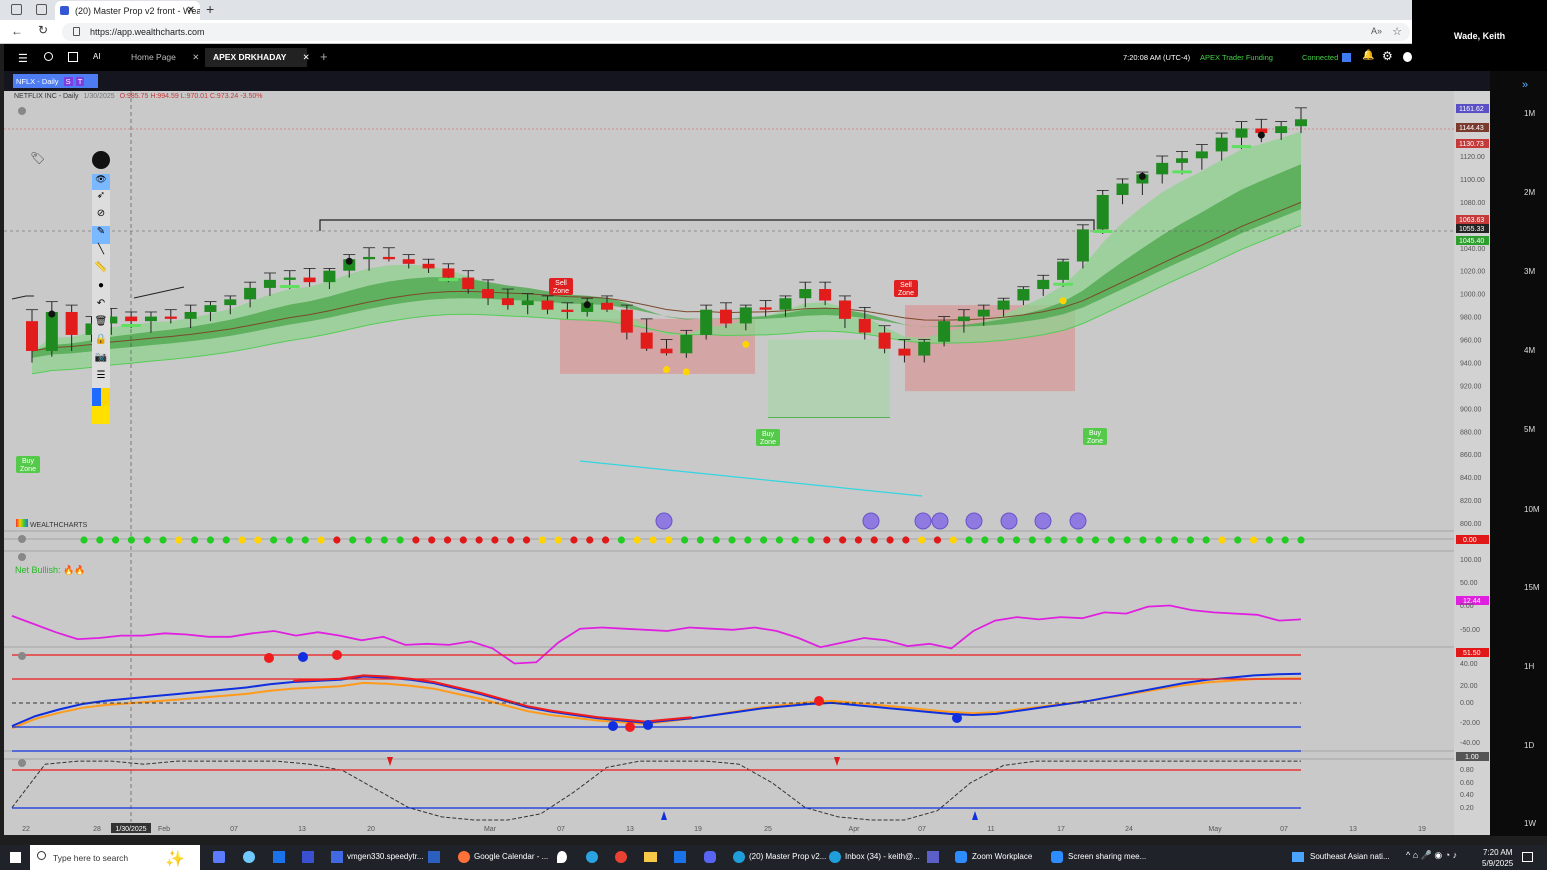 The width and height of the screenshot is (1547, 870). I want to click on price-tick-label: 940.00, so click(1471, 363).